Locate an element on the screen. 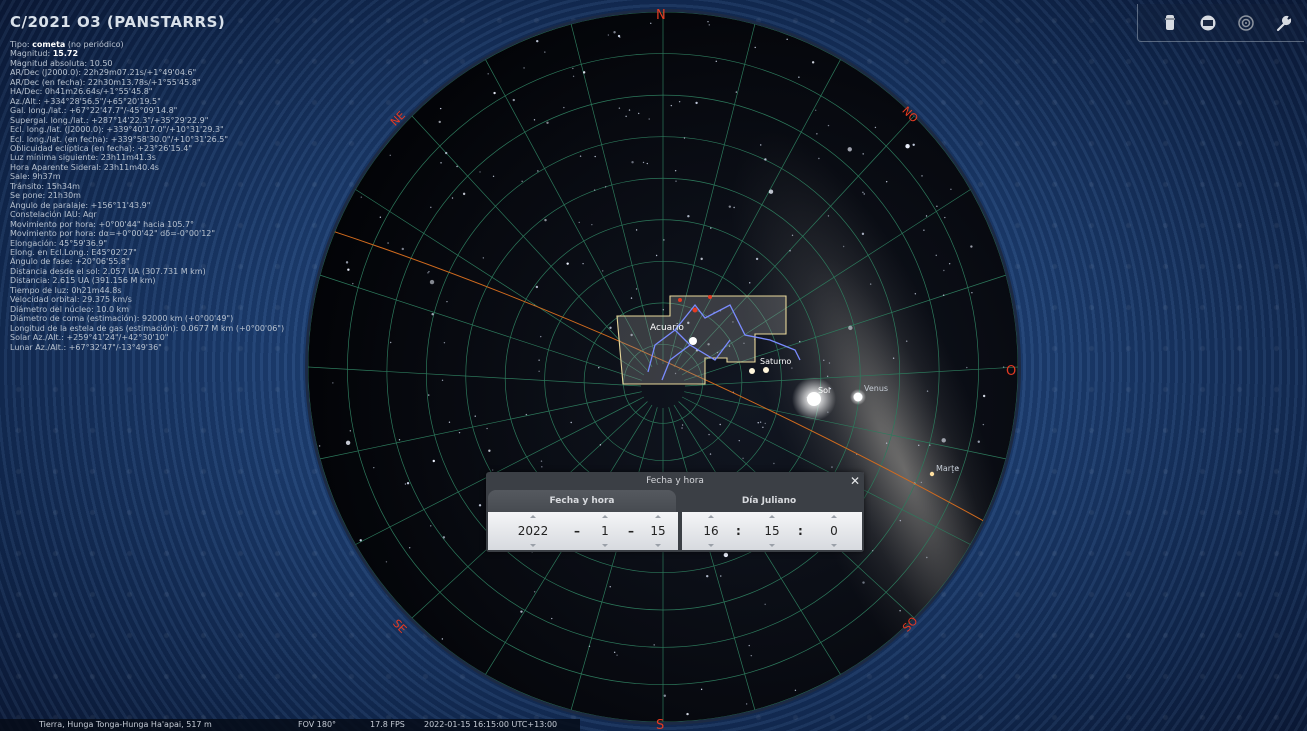 The image size is (1307, 731). info-line: Ángulo de fase: +20°06'55.8" is located at coordinates (175, 261).